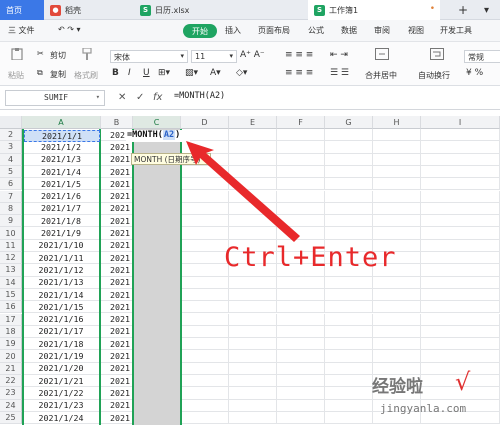  What do you see at coordinates (157, 97) in the screenshot?
I see `insert-function-icon: fx` at bounding box center [157, 97].